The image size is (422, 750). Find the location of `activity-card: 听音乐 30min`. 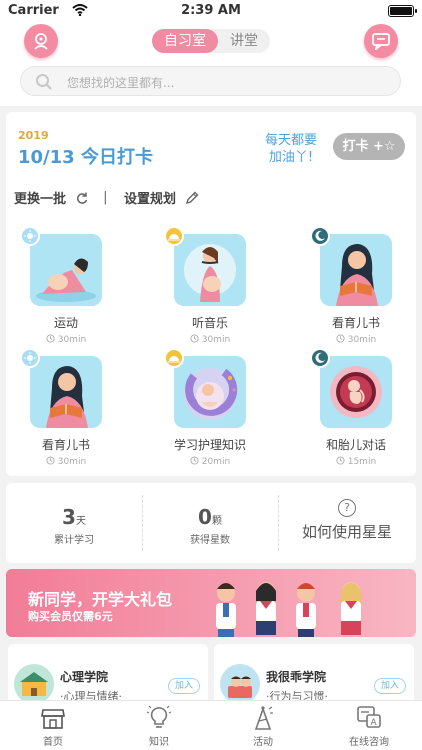

activity-card: 听音乐 30min is located at coordinates (210, 292).